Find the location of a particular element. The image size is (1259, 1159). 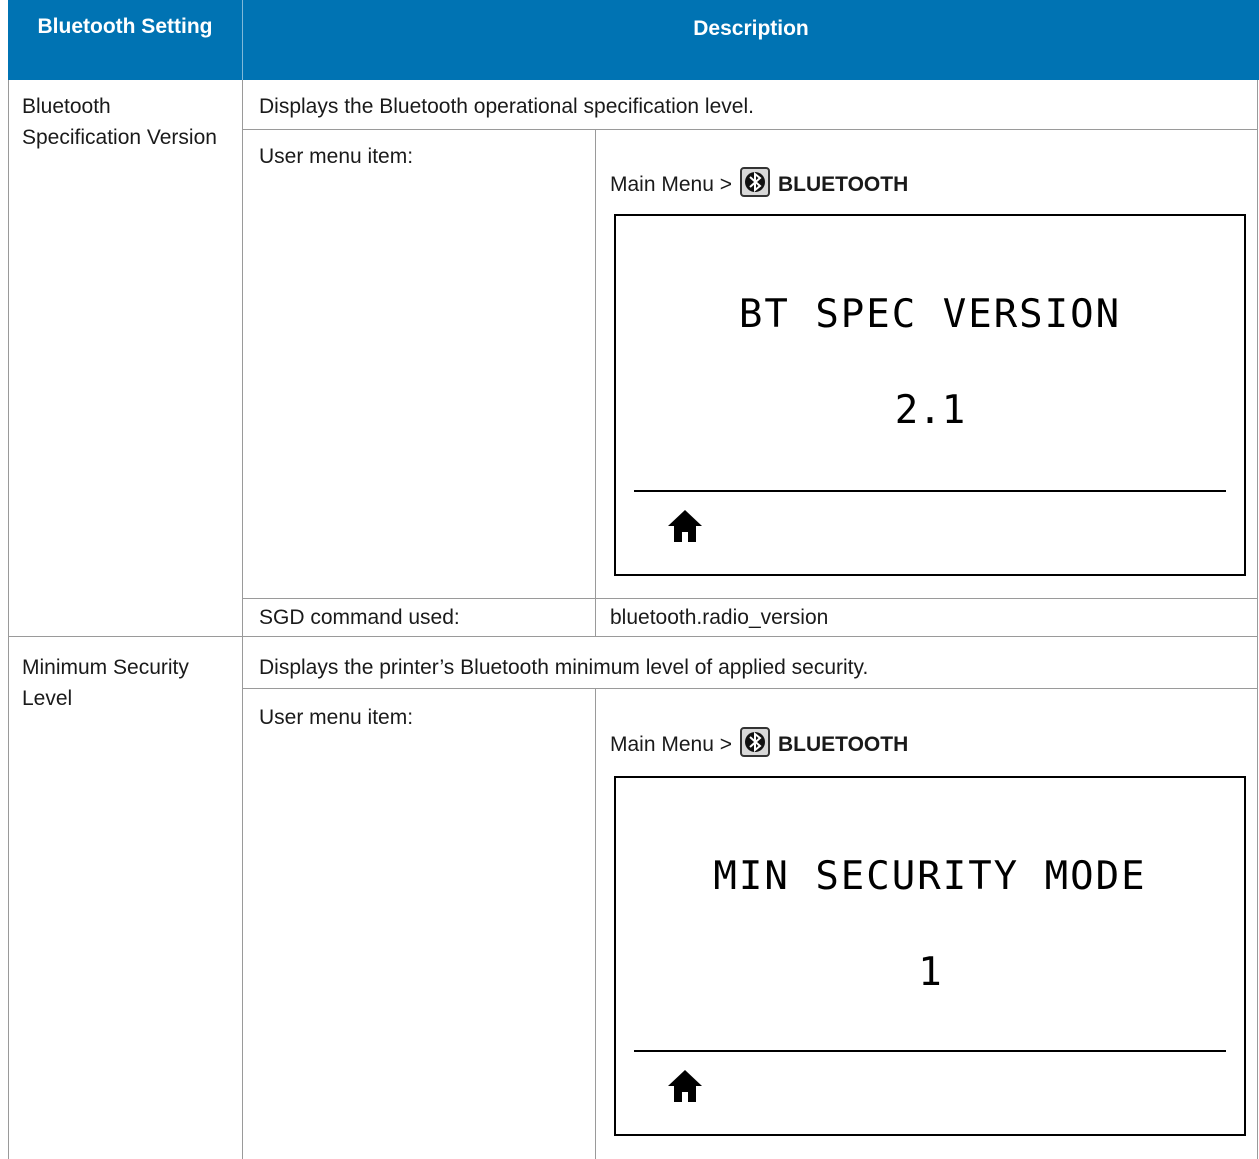

lcd-value: 1 is located at coordinates (930, 972).